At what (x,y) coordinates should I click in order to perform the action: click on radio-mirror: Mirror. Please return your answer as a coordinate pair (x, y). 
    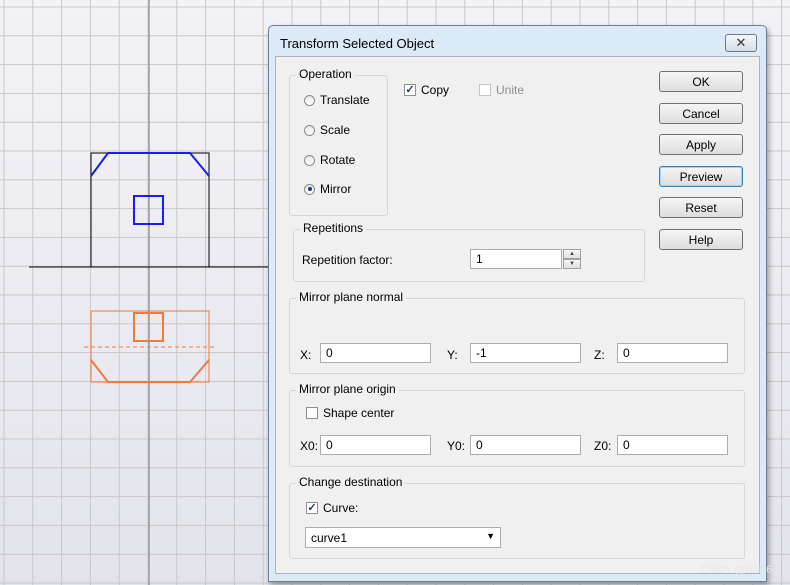
    Looking at the image, I should click on (327, 189).